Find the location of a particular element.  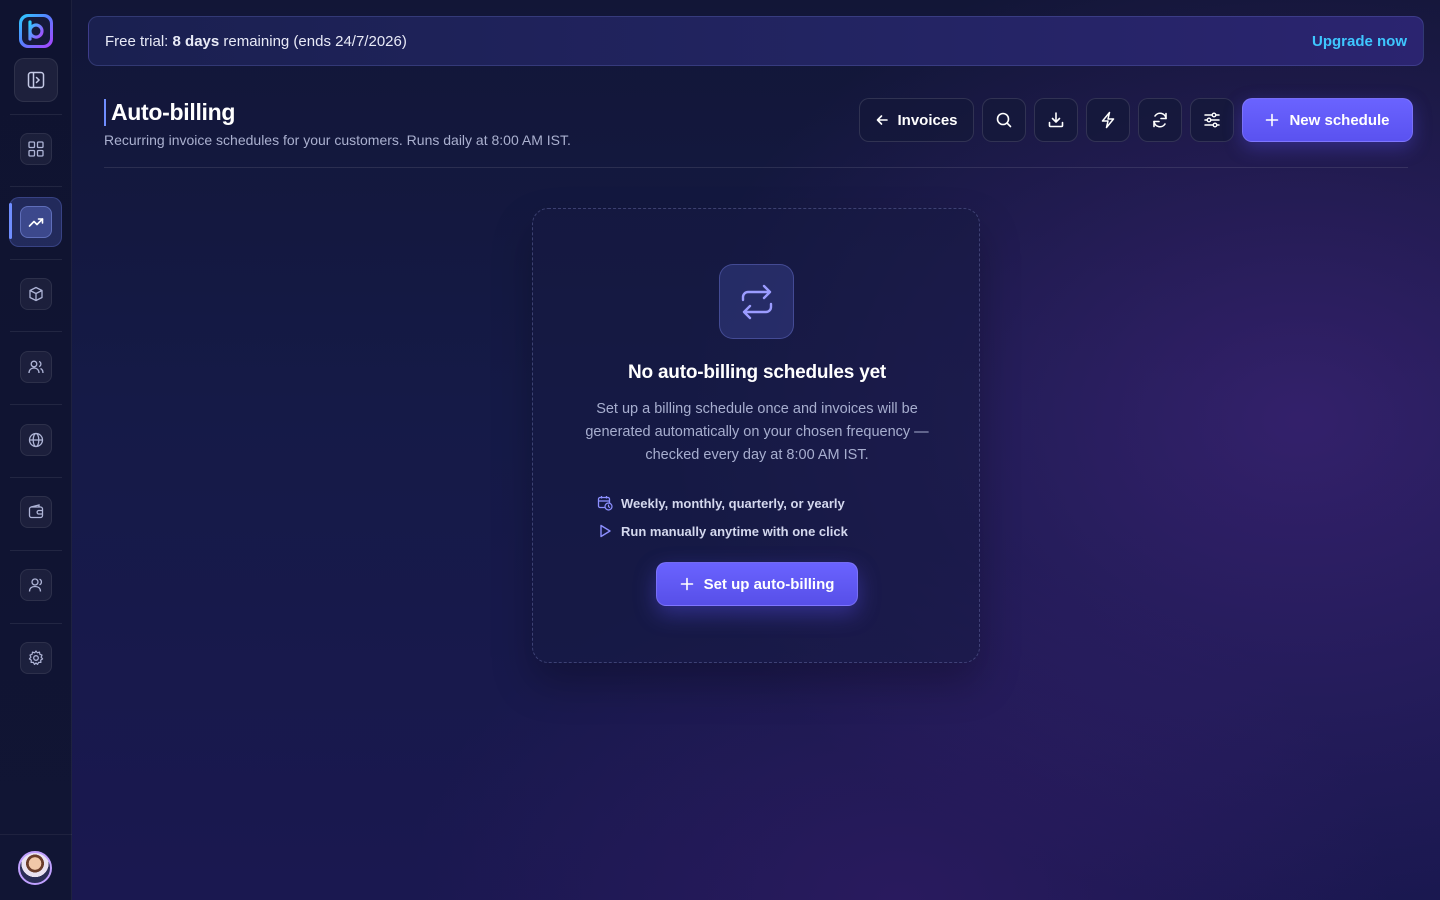

sidebar-item-customers is located at coordinates (36, 367).